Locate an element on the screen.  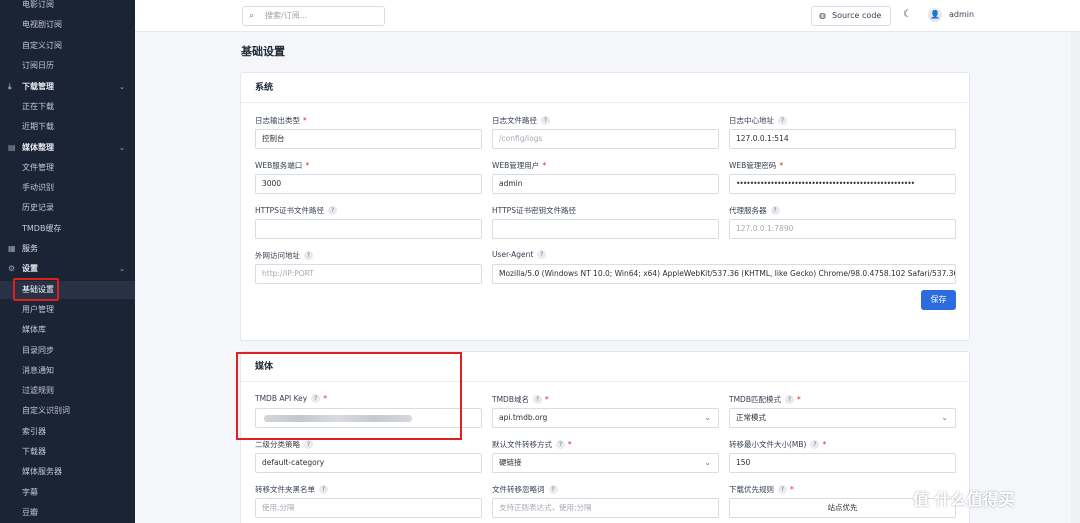
sidebar-item-custom-words: 自定义识别词 is located at coordinates (67, 411).